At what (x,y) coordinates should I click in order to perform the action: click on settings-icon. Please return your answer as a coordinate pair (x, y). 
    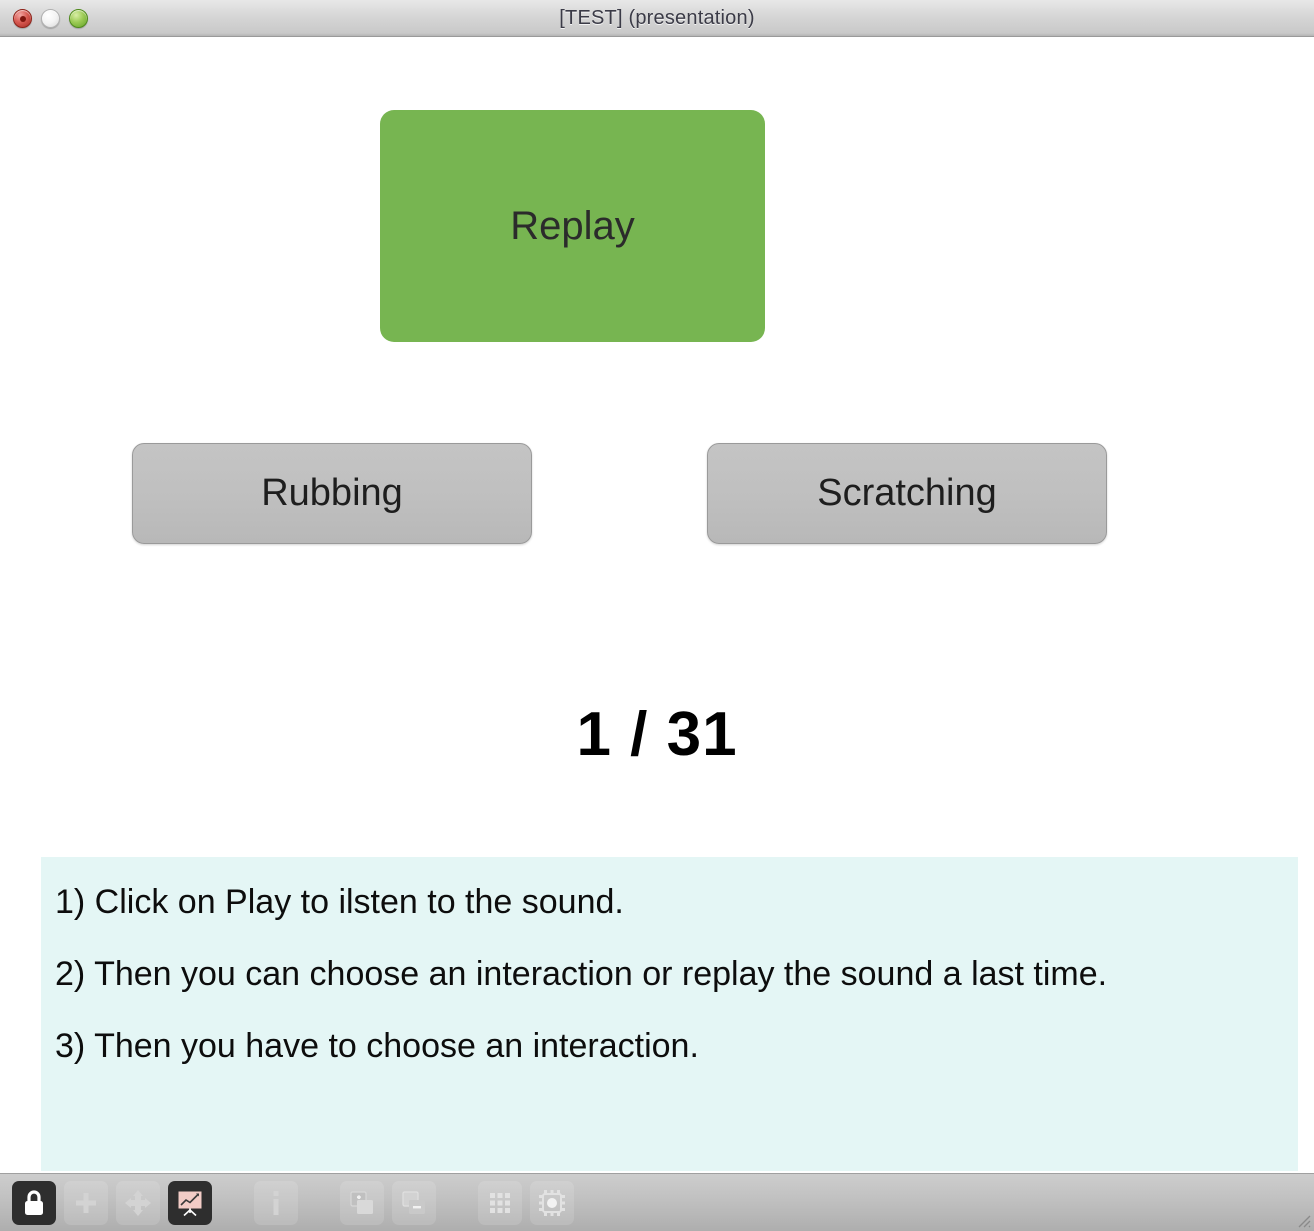
    Looking at the image, I should click on (552, 1202).